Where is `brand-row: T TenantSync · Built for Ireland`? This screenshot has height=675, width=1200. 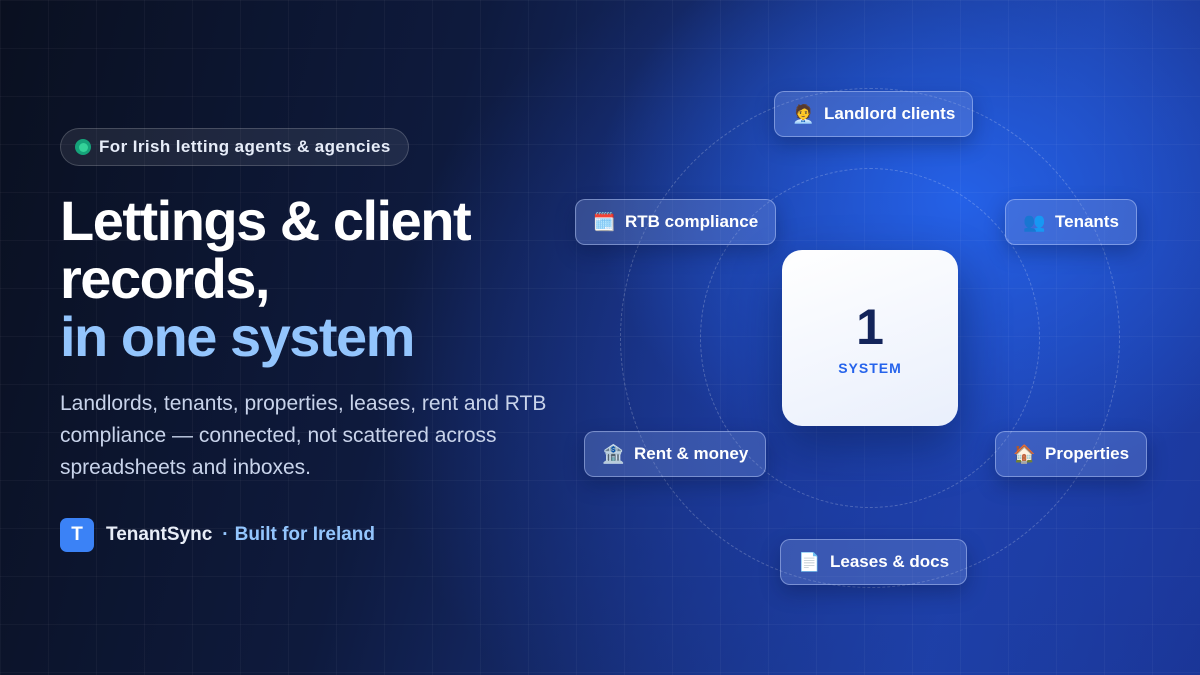
brand-row: T TenantSync · Built for Ireland is located at coordinates (320, 535).